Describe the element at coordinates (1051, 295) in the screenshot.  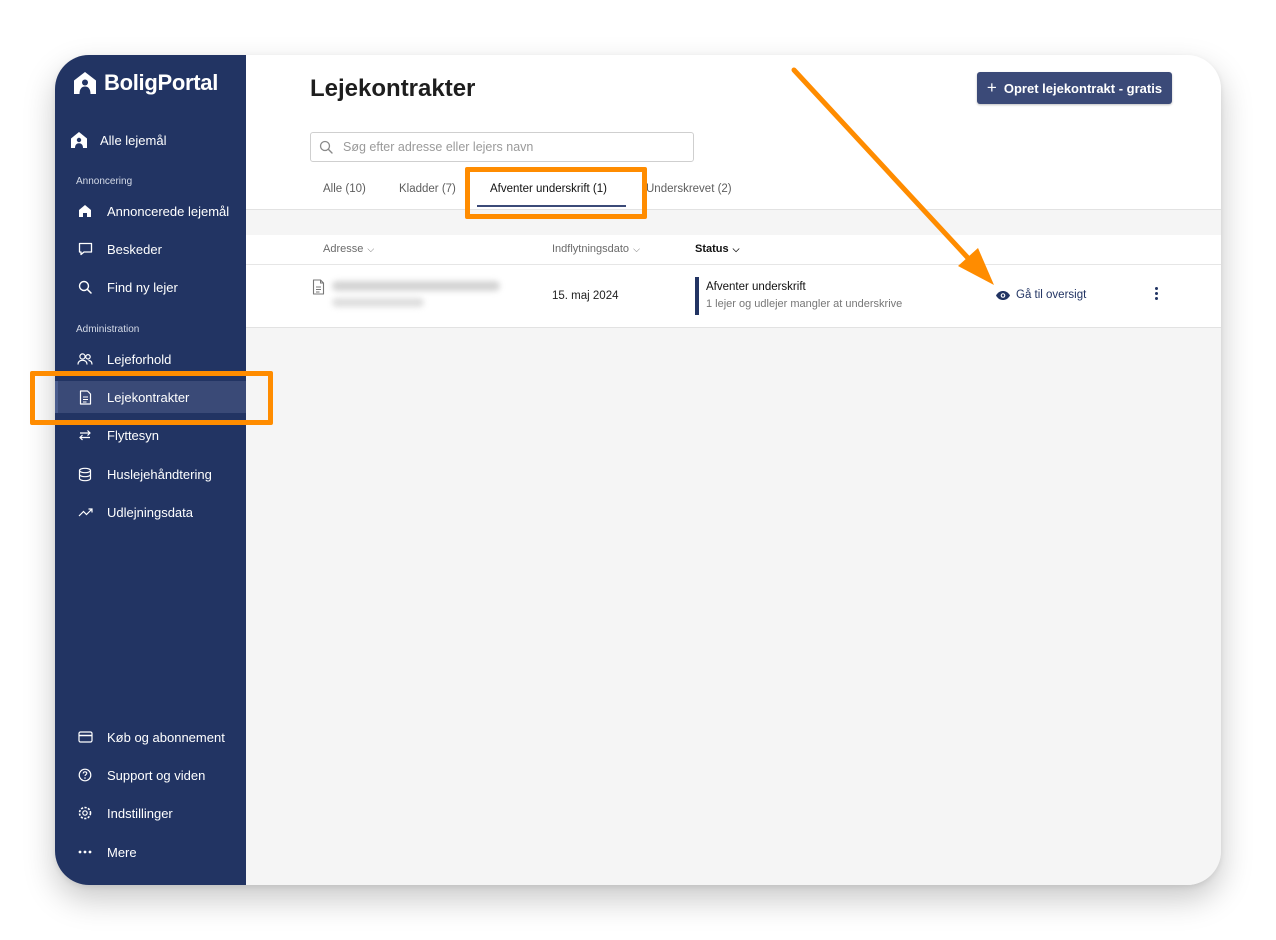
I see `go-to-overview-label: Gå til oversigt` at that location.